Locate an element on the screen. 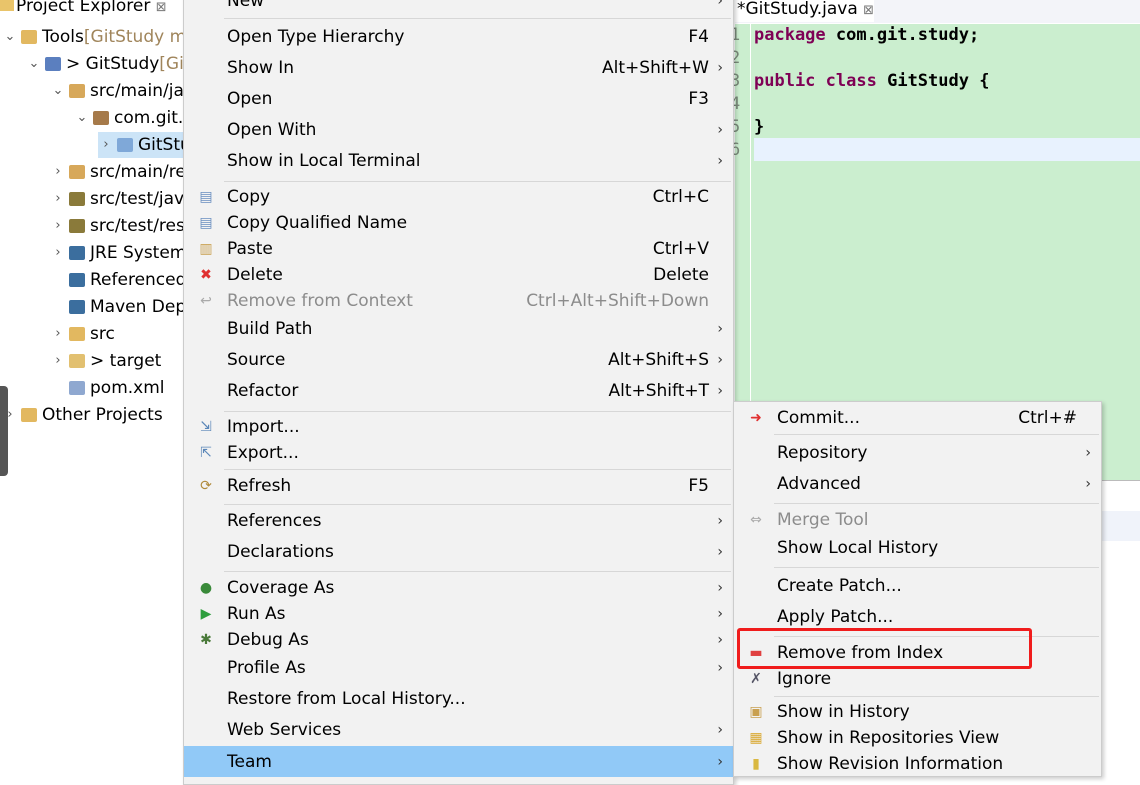 This screenshot has height=785, width=1140. tree-item-label: com.git.study is located at coordinates (148, 118).